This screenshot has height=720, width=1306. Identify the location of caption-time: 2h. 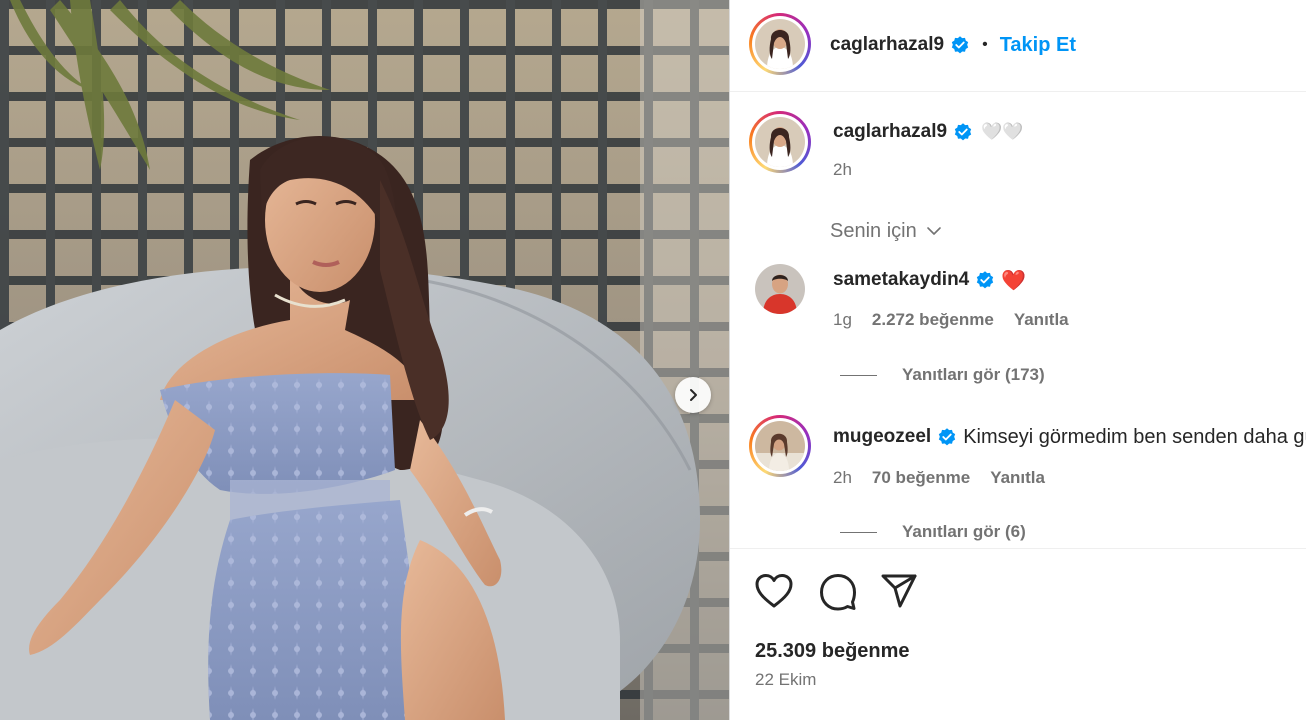
(842, 169).